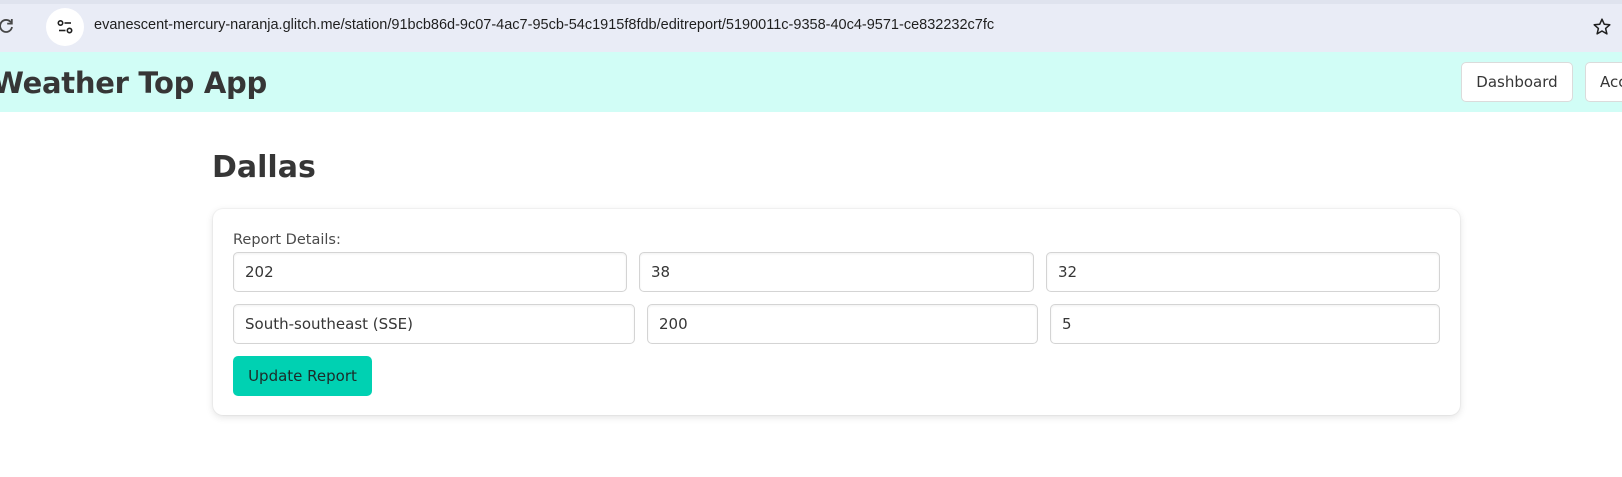 This screenshot has height=477, width=1622. What do you see at coordinates (836, 272) in the screenshot?
I see `temperature-input` at bounding box center [836, 272].